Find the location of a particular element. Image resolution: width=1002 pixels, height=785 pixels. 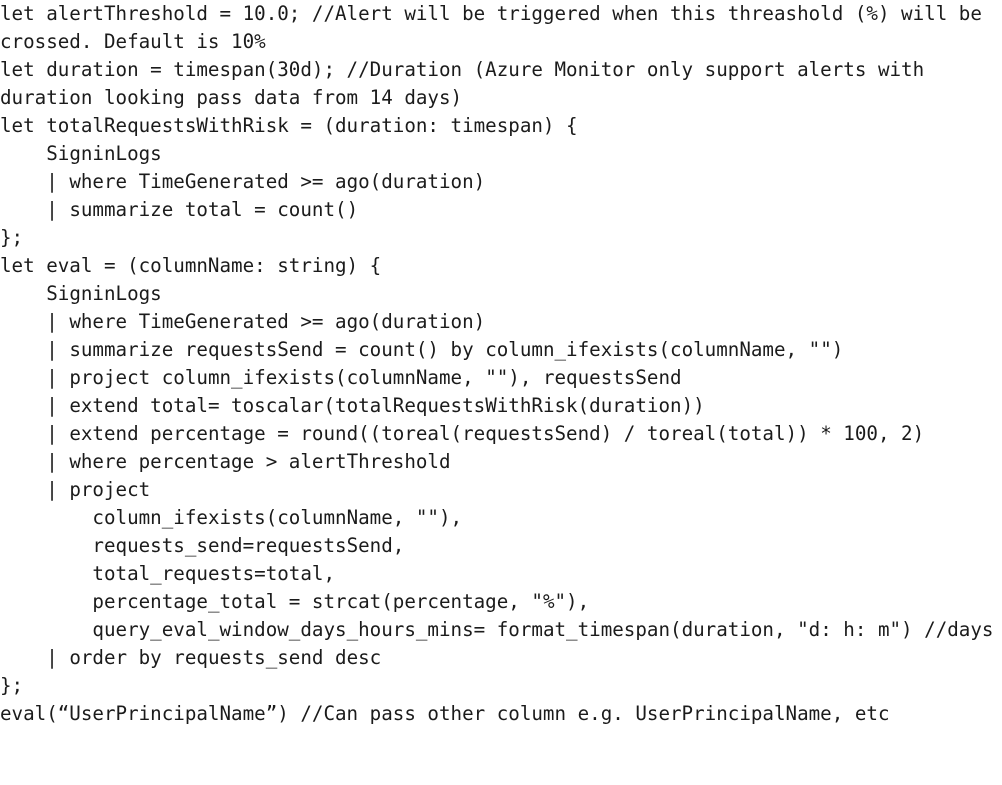

code-line: | project is located at coordinates (75, 489).